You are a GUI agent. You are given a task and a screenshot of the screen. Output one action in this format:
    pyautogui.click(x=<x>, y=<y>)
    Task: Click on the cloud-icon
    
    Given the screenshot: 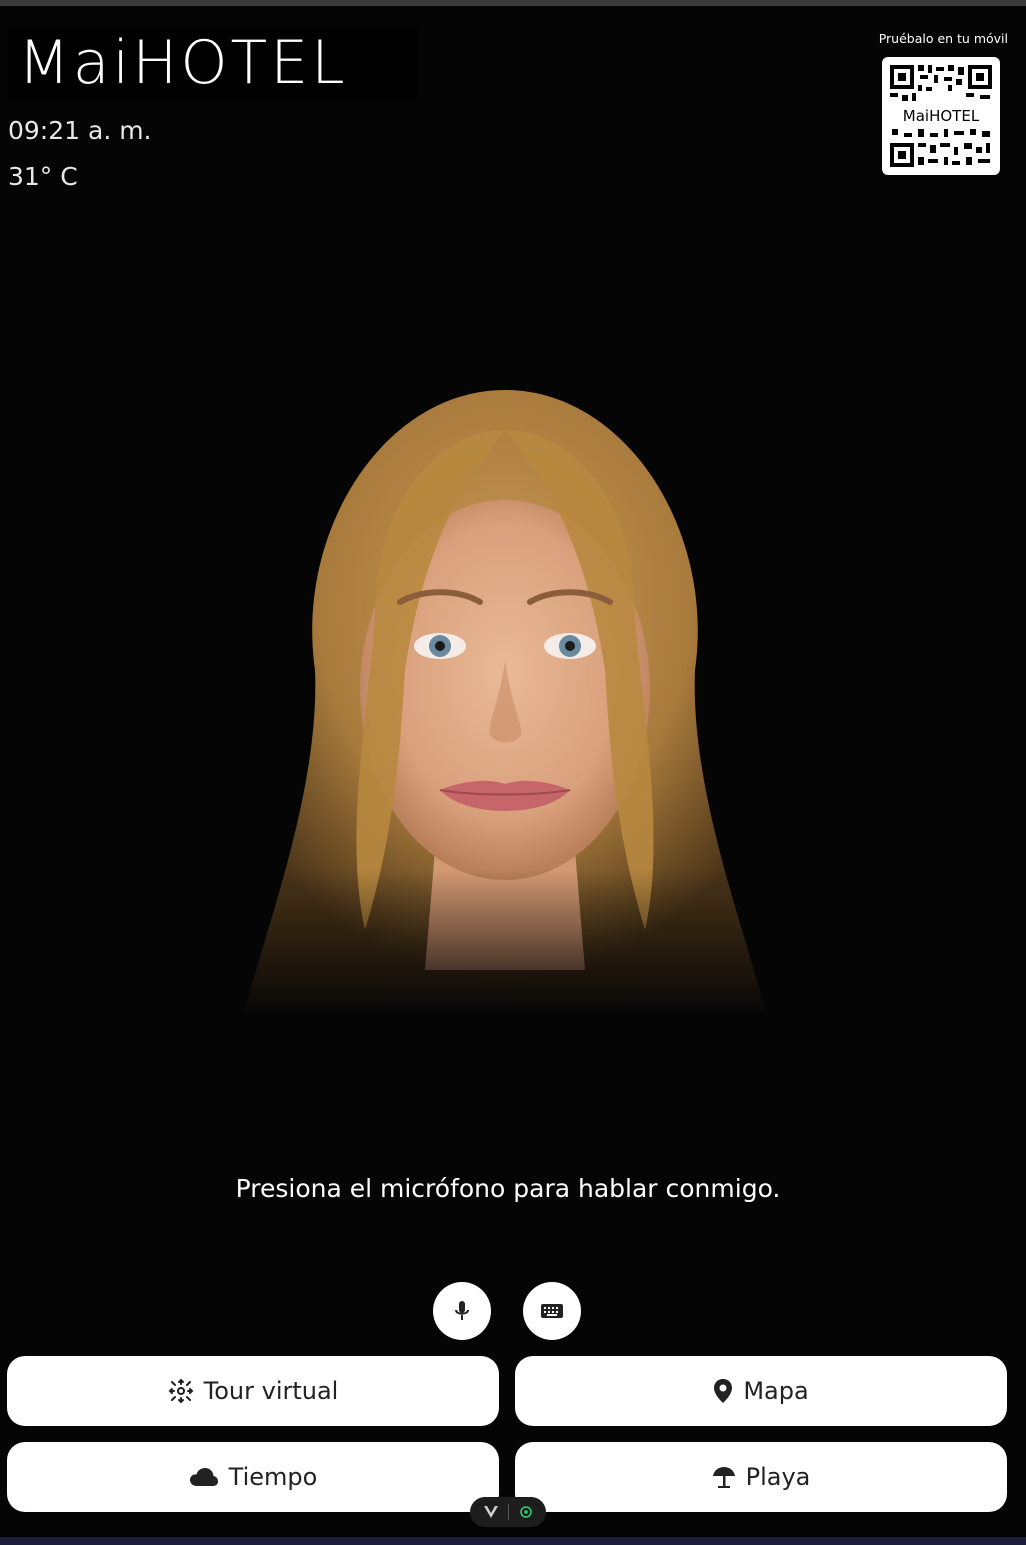 What is the action you would take?
    pyautogui.click(x=204, y=1477)
    